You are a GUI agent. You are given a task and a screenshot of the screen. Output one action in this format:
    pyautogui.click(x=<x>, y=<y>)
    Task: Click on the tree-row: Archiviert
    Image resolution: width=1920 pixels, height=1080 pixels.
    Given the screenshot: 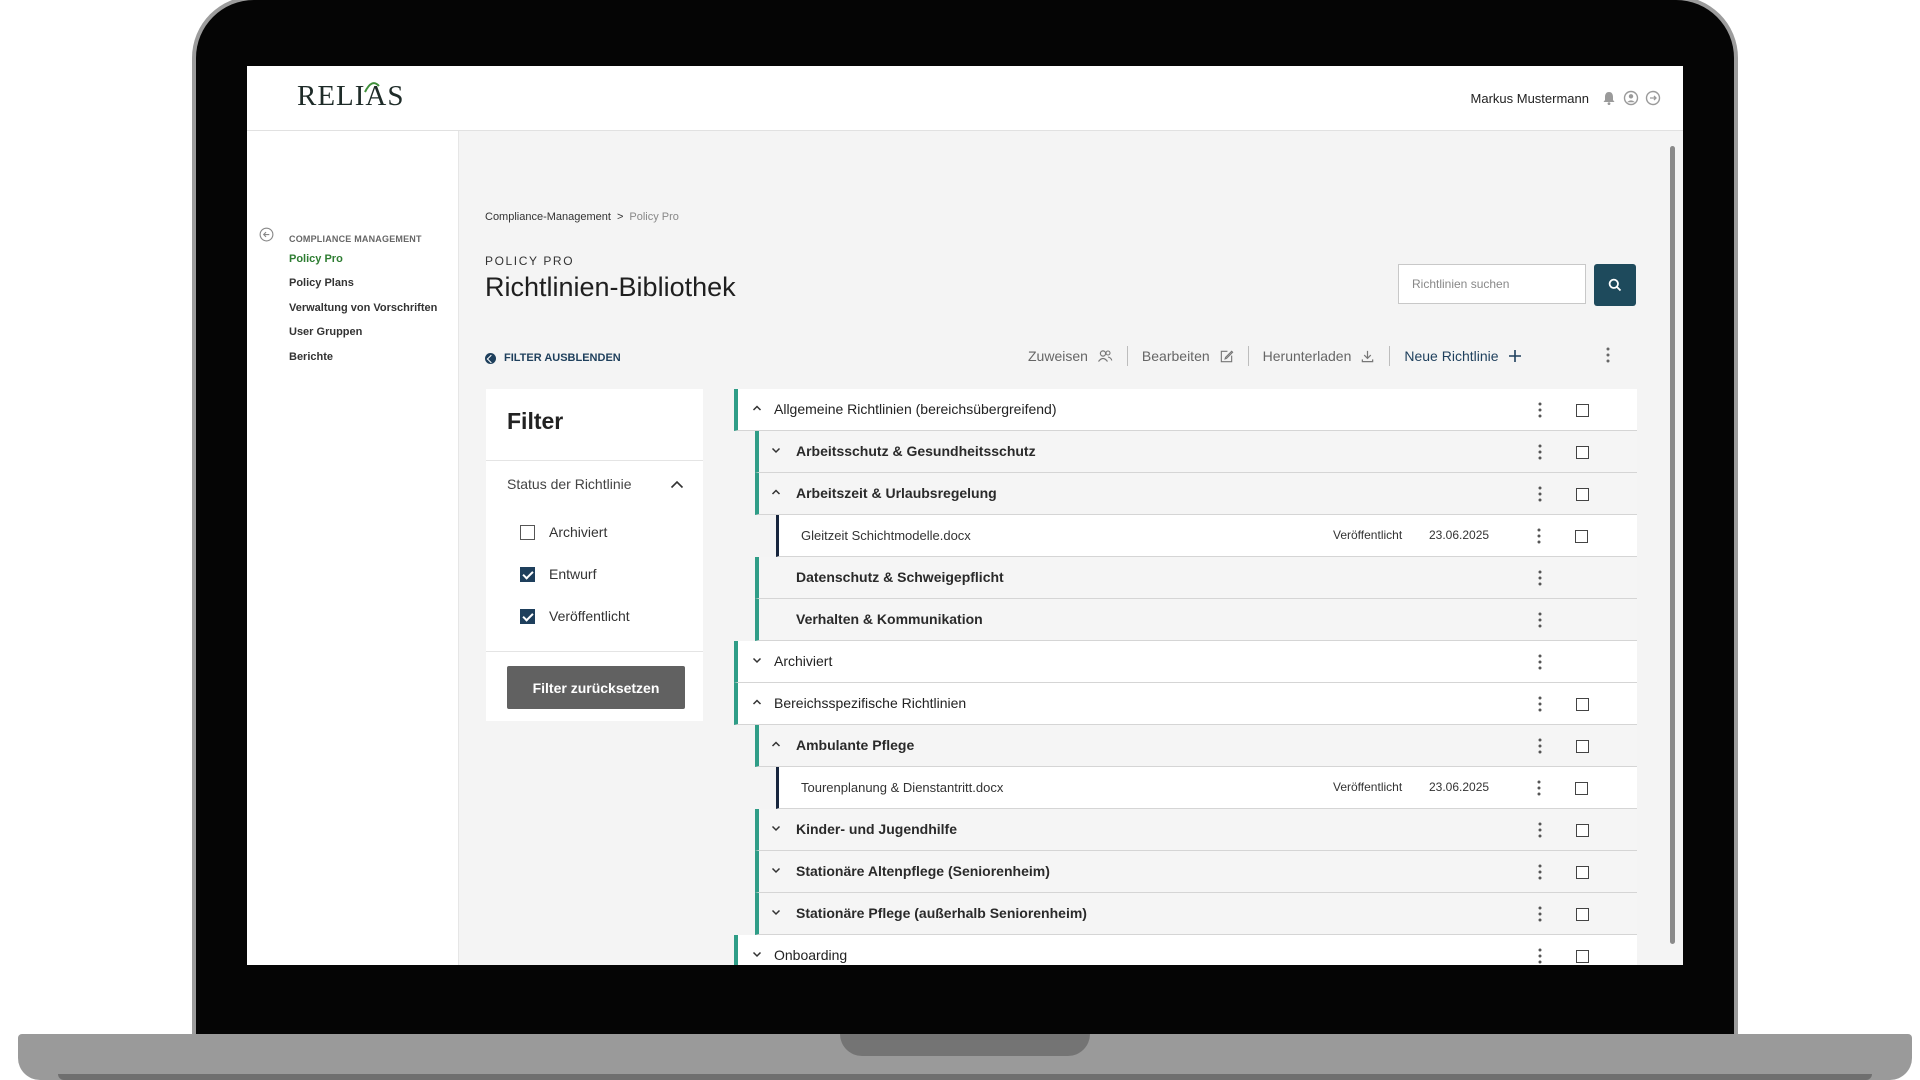 What is the action you would take?
    pyautogui.click(x=1185, y=662)
    